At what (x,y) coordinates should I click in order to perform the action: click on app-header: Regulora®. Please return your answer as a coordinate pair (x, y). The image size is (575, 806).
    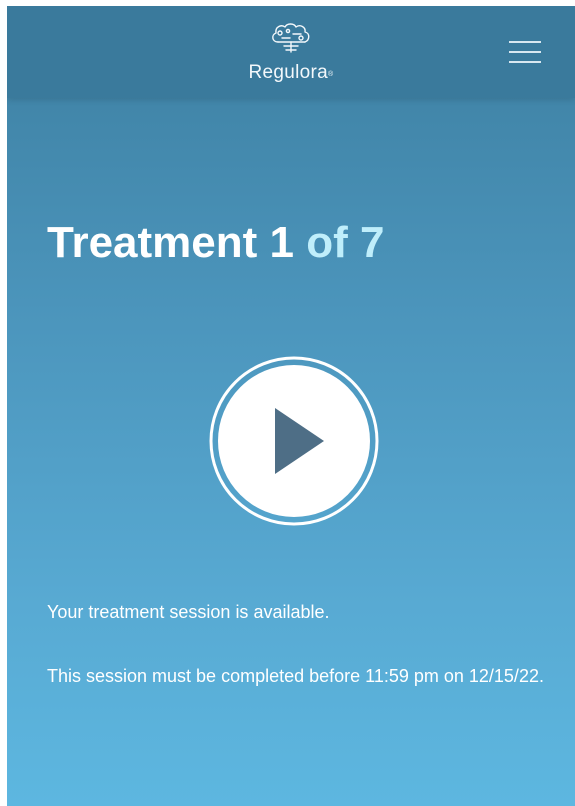
    Looking at the image, I should click on (291, 52).